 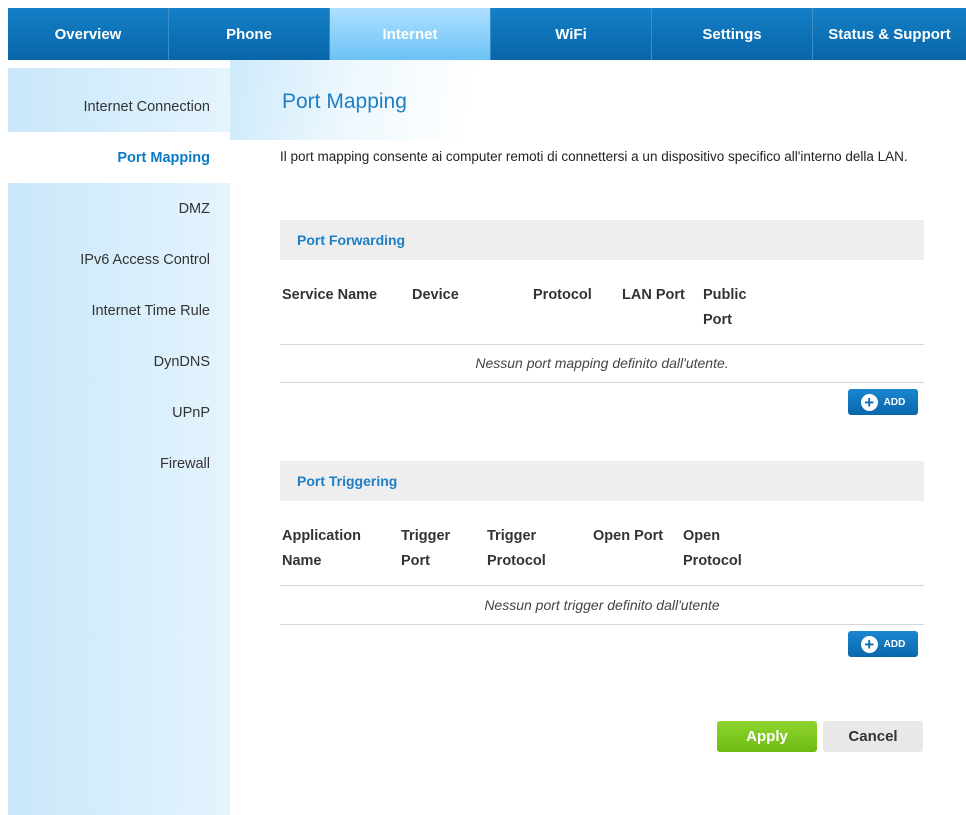 I want to click on column-header: Application Name, so click(x=321, y=548).